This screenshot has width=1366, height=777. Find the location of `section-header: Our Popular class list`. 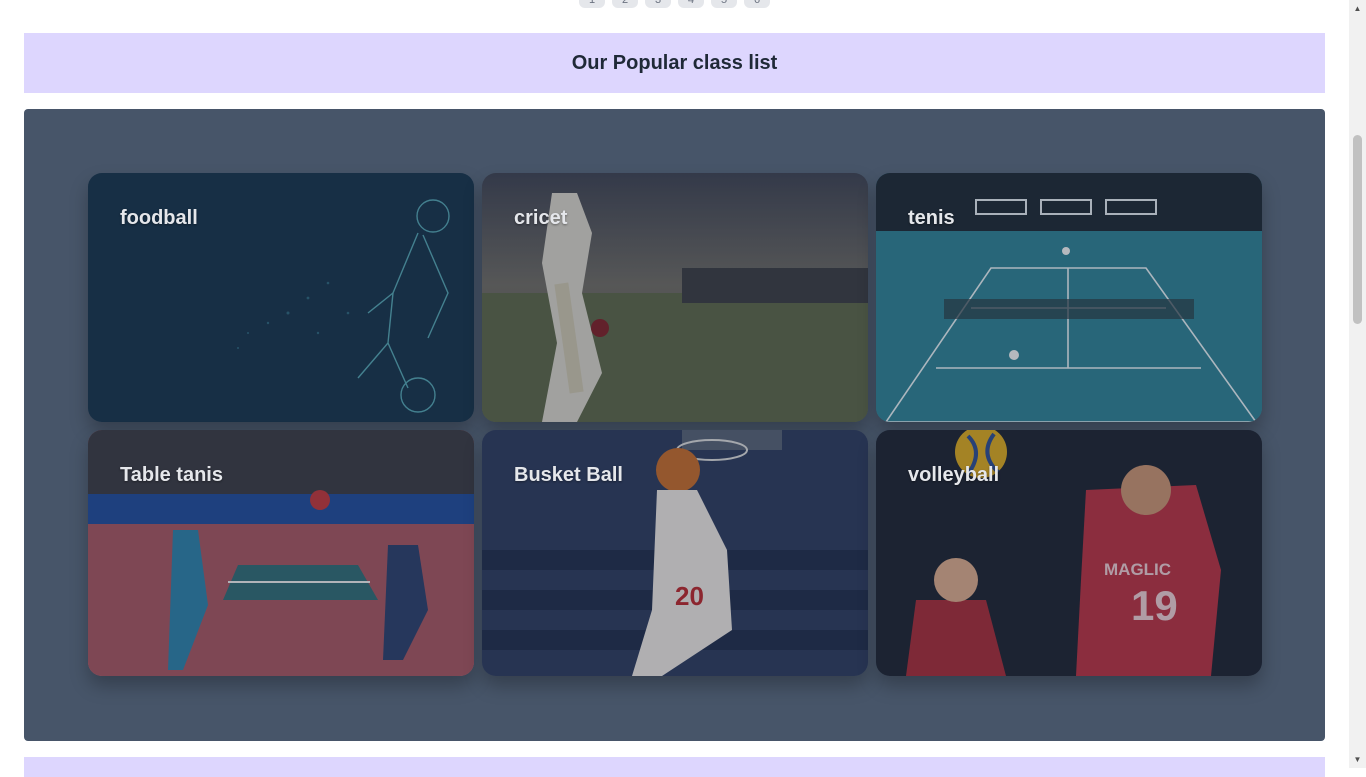

section-header: Our Popular class list is located at coordinates (674, 63).